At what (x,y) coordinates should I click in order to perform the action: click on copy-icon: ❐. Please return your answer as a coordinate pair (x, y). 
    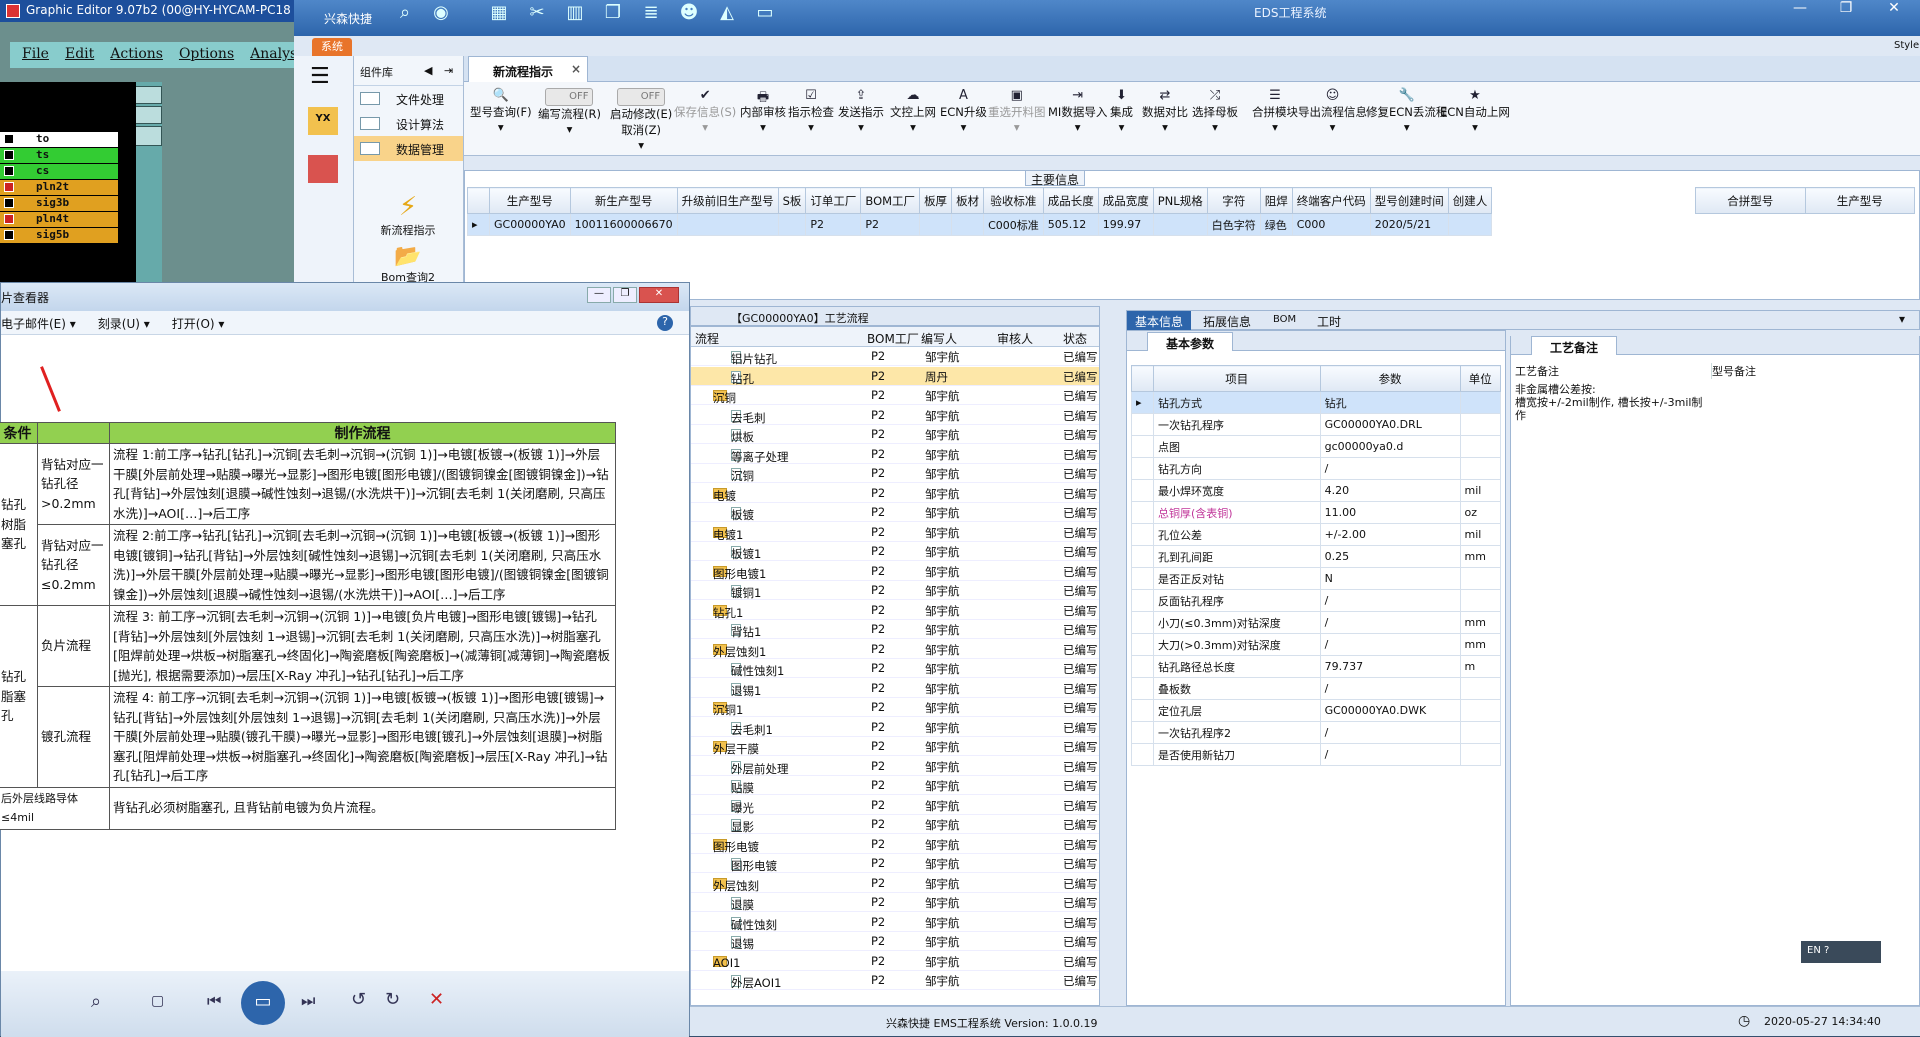
    Looking at the image, I should click on (613, 15).